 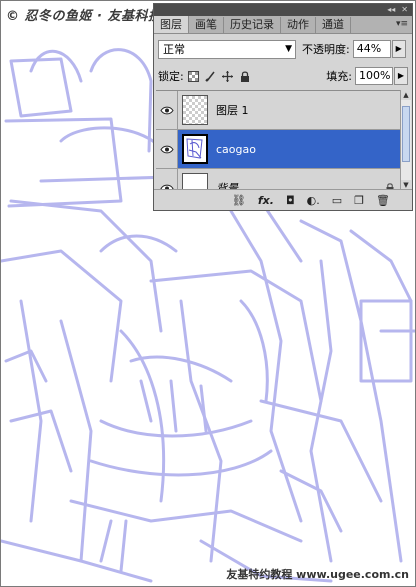 What do you see at coordinates (398, 49) in the screenshot?
I see `opacity-slider-arrow-icon: ▶` at bounding box center [398, 49].